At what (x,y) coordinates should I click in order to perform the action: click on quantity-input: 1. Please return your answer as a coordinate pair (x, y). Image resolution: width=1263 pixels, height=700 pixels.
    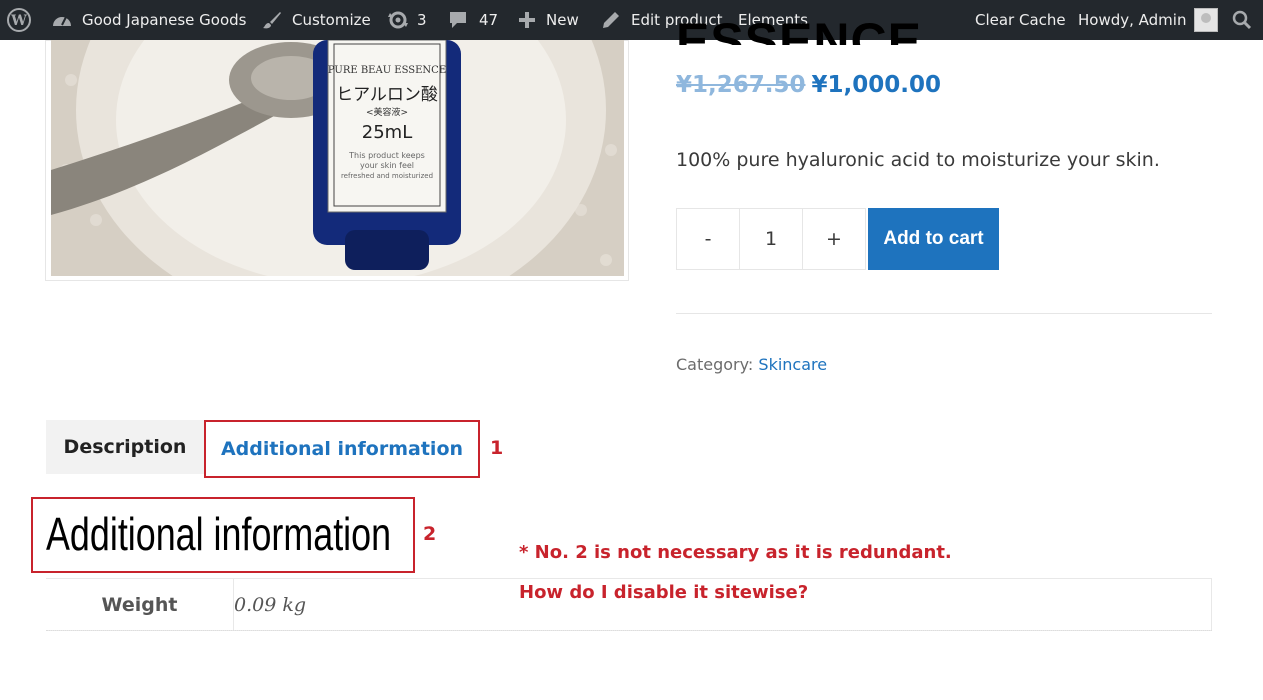
    Looking at the image, I should click on (771, 239).